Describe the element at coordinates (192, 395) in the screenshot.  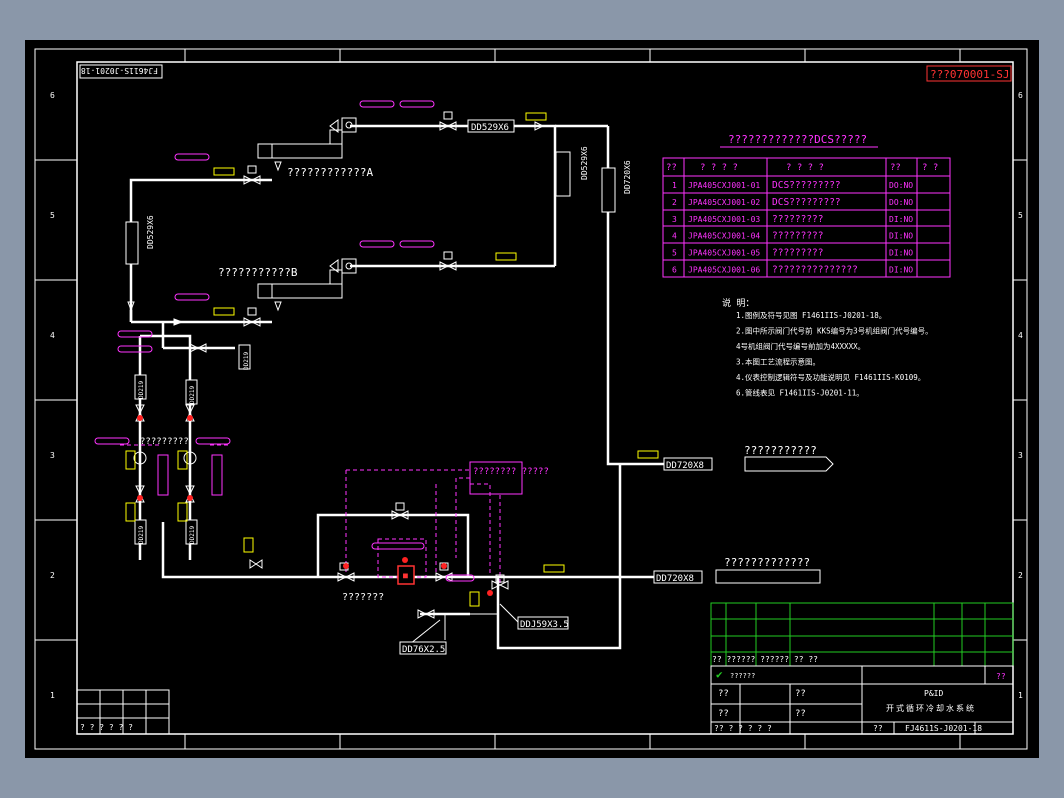
I see `pipe-label-vert2: DD219` at that location.